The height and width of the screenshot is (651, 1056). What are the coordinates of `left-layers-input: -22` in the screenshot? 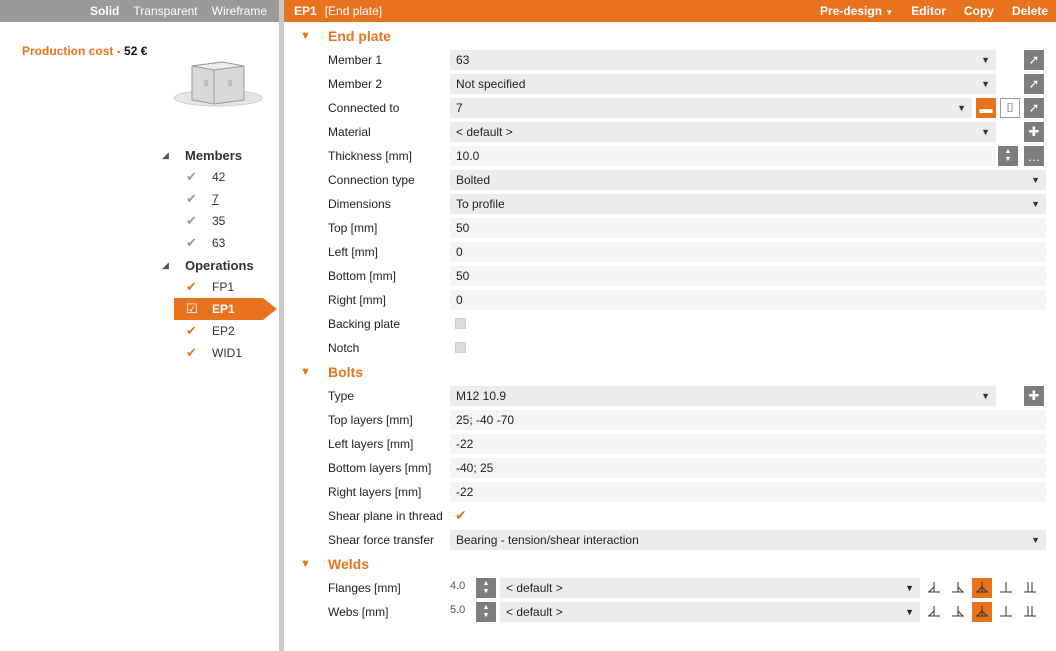 It's located at (748, 444).